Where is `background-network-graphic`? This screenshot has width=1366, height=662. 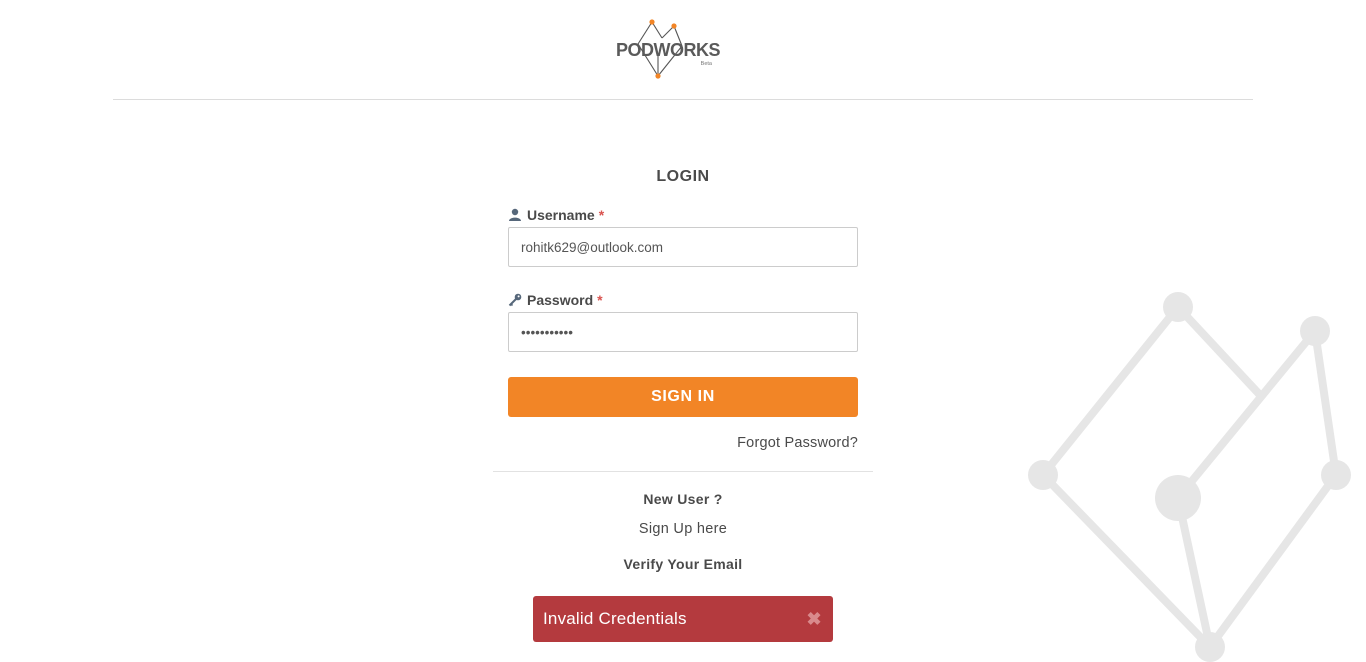 background-network-graphic is located at coordinates (1189, 477).